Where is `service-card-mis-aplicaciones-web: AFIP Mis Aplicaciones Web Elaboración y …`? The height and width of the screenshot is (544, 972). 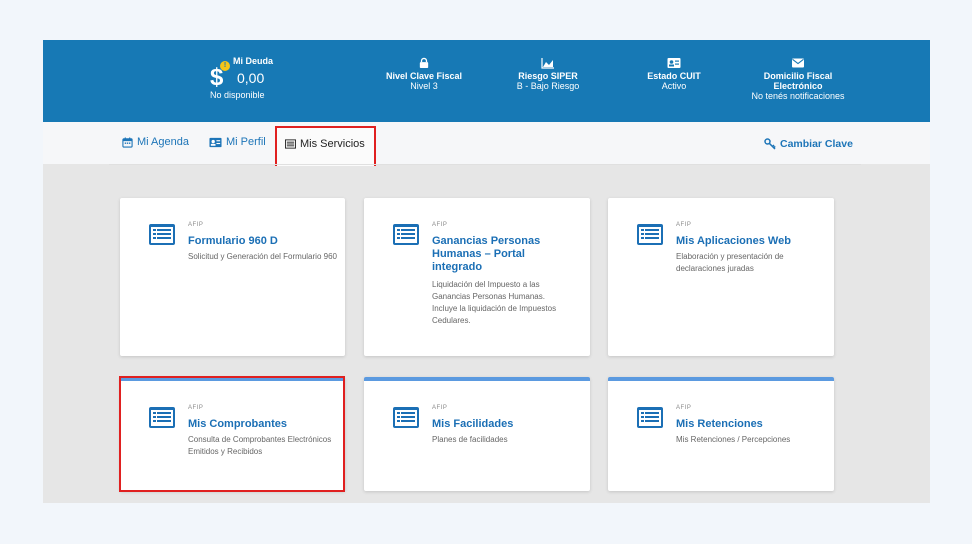 service-card-mis-aplicaciones-web: AFIP Mis Aplicaciones Web Elaboración y … is located at coordinates (721, 277).